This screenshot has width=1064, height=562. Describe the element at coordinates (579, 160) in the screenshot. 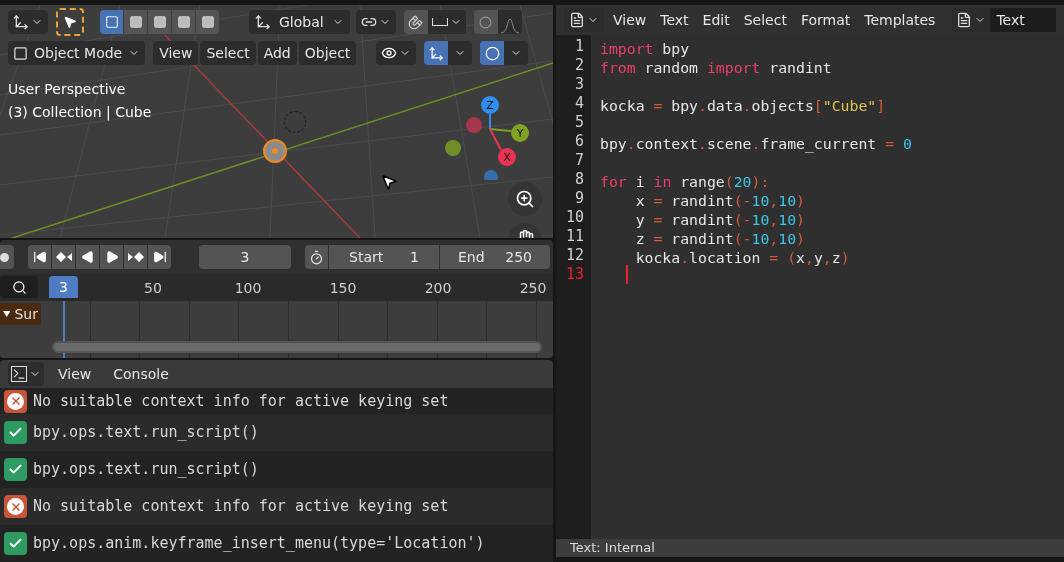

I see `line-number: 7` at that location.